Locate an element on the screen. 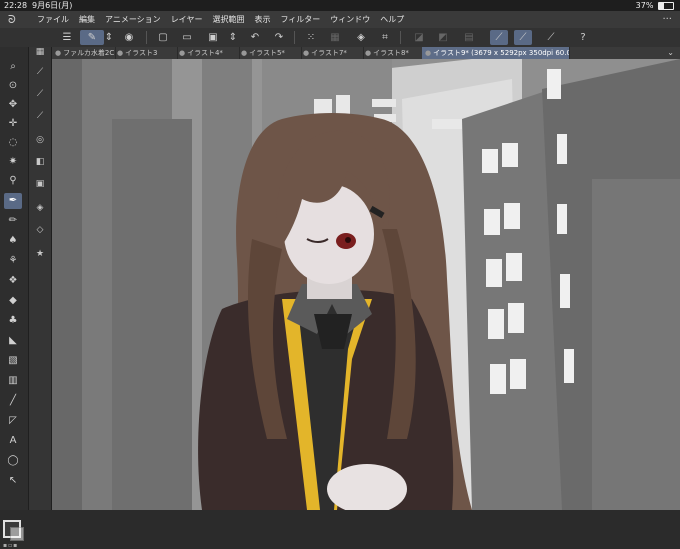 This screenshot has height=549, width=680. menu-edit: 編集 is located at coordinates (87, 19).